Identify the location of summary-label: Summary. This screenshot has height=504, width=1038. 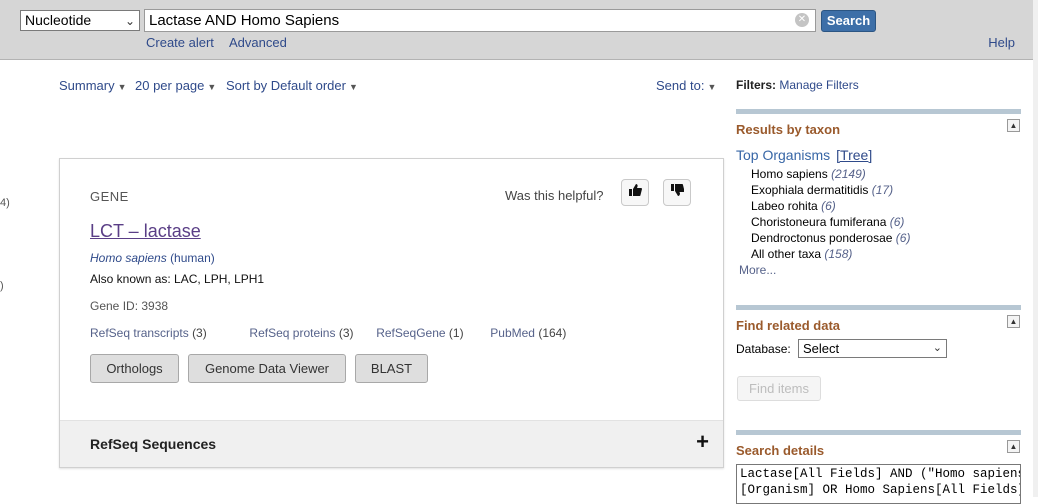
(87, 85).